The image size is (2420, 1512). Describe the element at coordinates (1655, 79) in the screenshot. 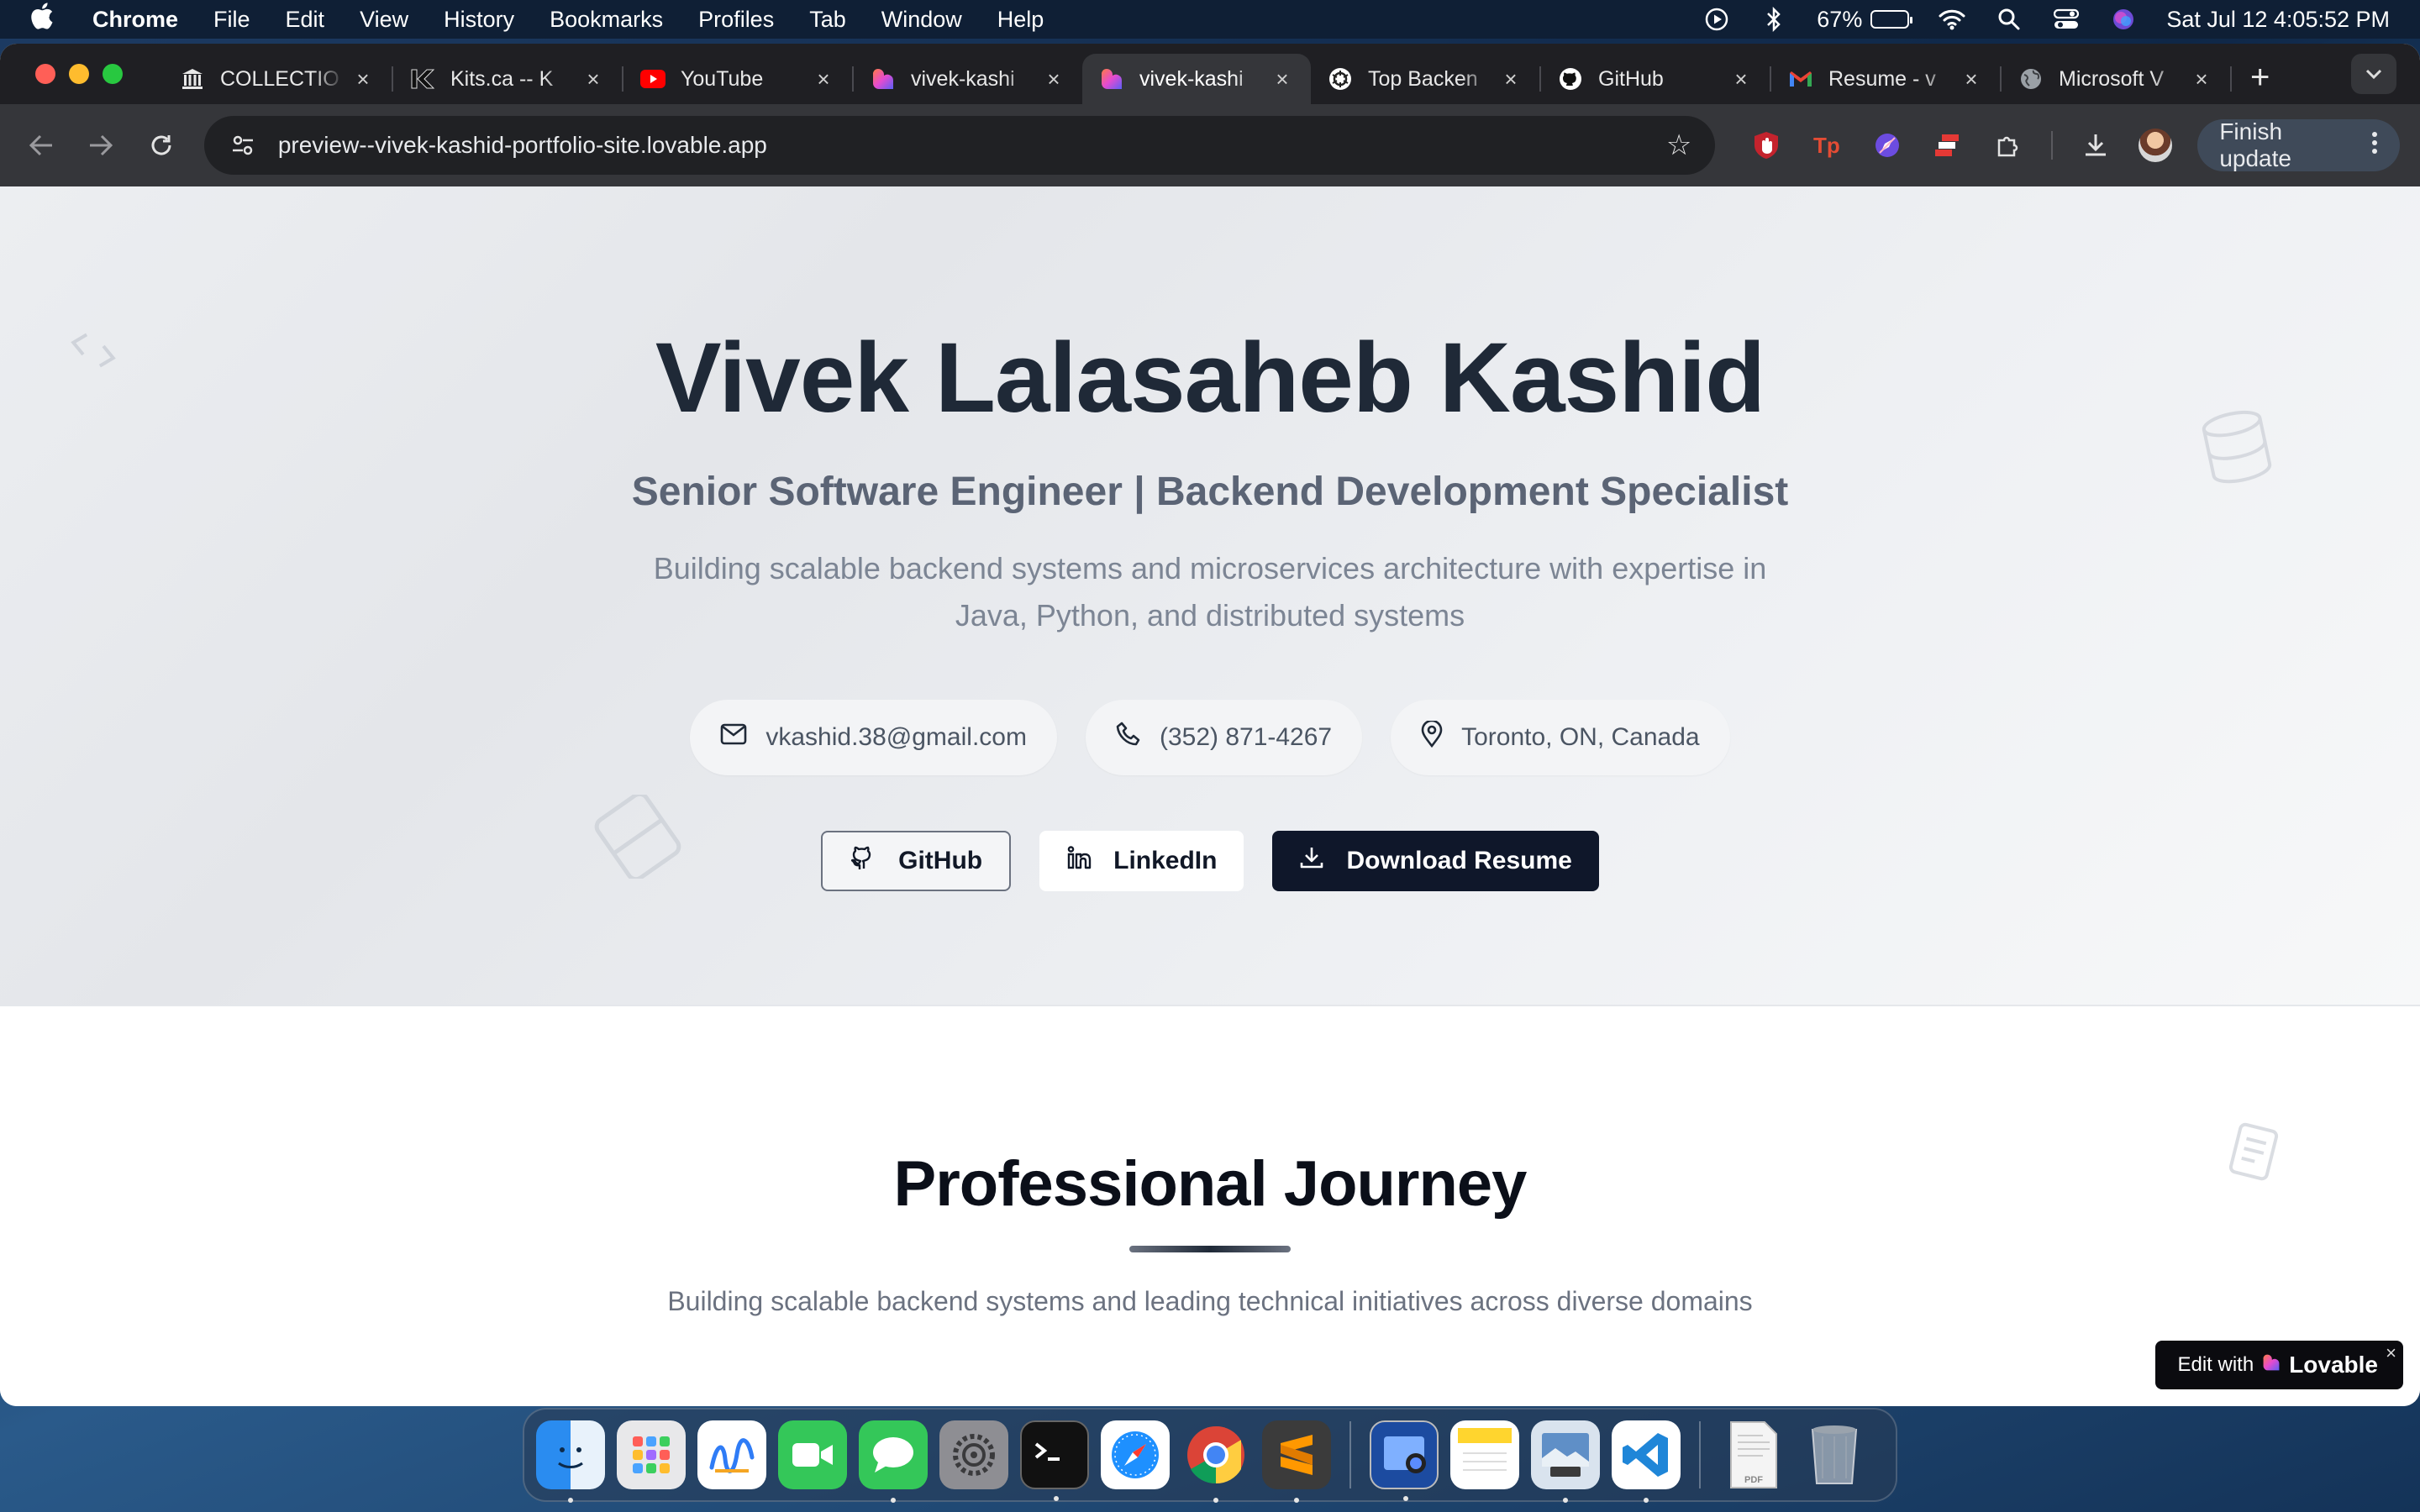

I see `tab-github: GitHub ×` at that location.